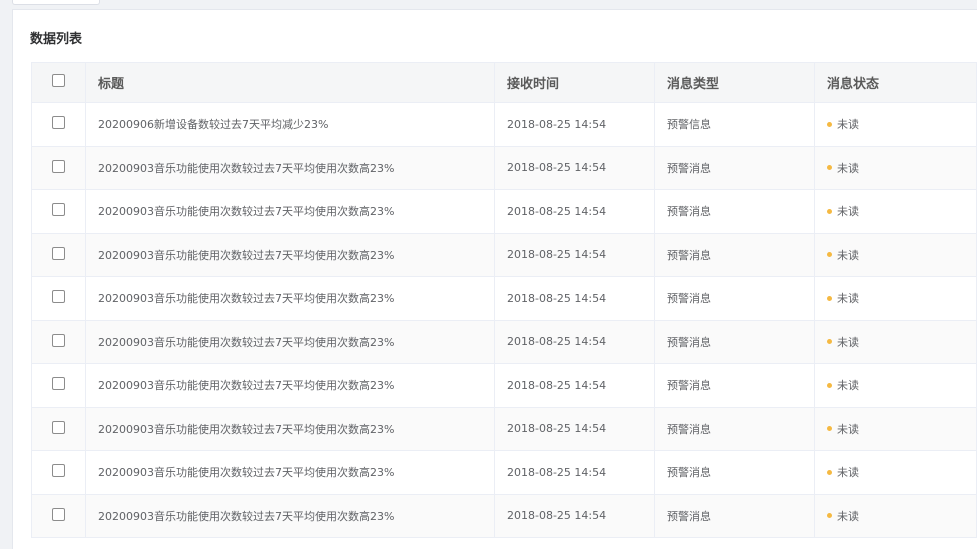  I want to click on header-select-all, so click(58, 82).